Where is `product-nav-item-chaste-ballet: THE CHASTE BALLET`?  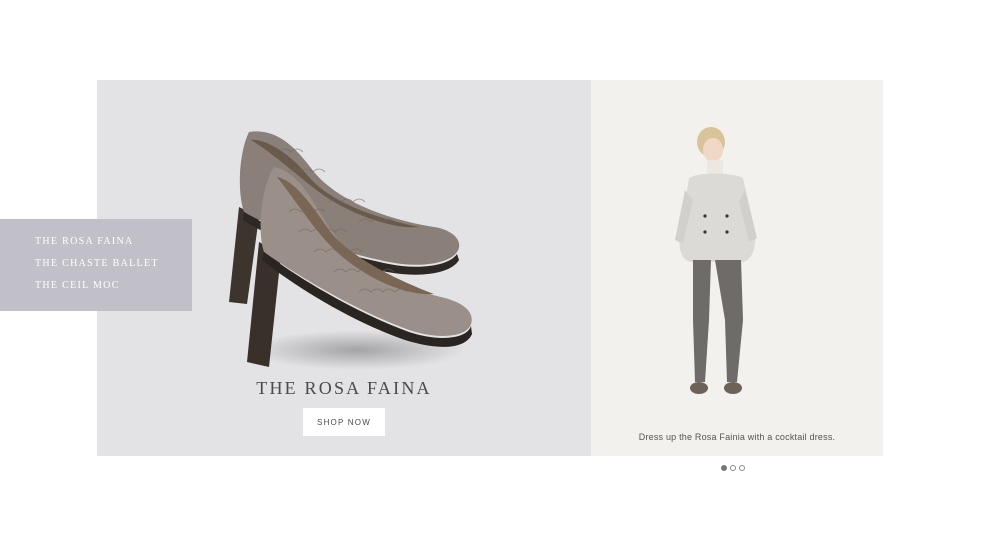 product-nav-item-chaste-ballet: THE CHASTE BALLET is located at coordinates (113, 269).